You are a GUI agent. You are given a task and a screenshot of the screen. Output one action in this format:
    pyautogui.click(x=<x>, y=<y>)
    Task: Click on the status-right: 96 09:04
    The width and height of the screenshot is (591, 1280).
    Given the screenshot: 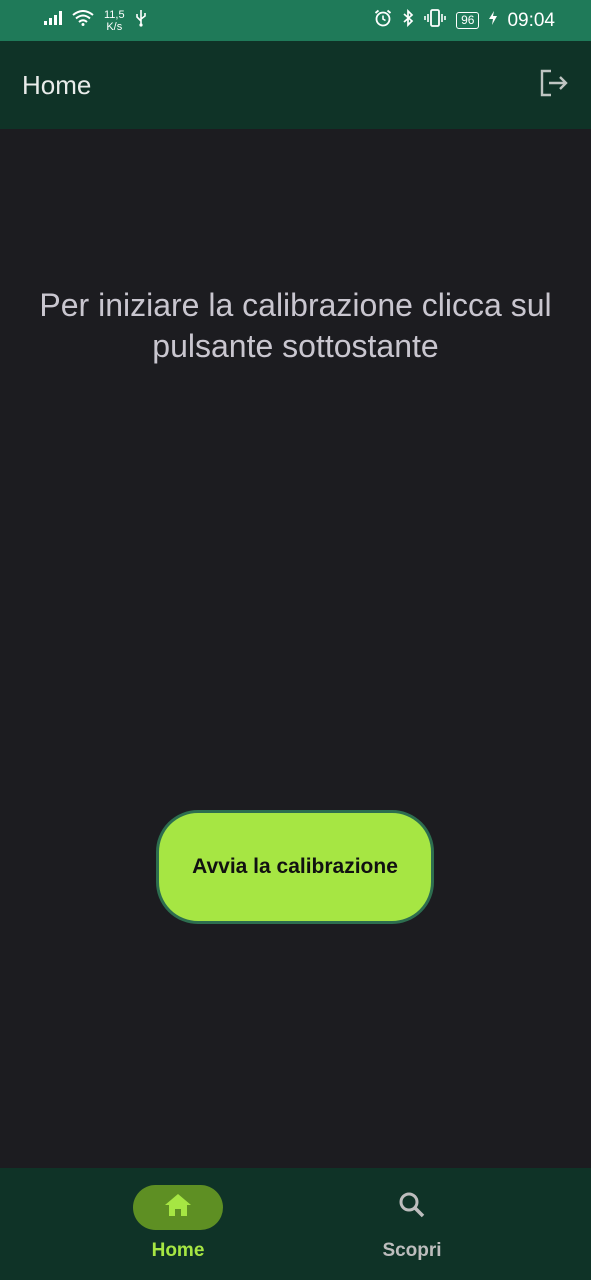 What is the action you would take?
    pyautogui.click(x=464, y=20)
    